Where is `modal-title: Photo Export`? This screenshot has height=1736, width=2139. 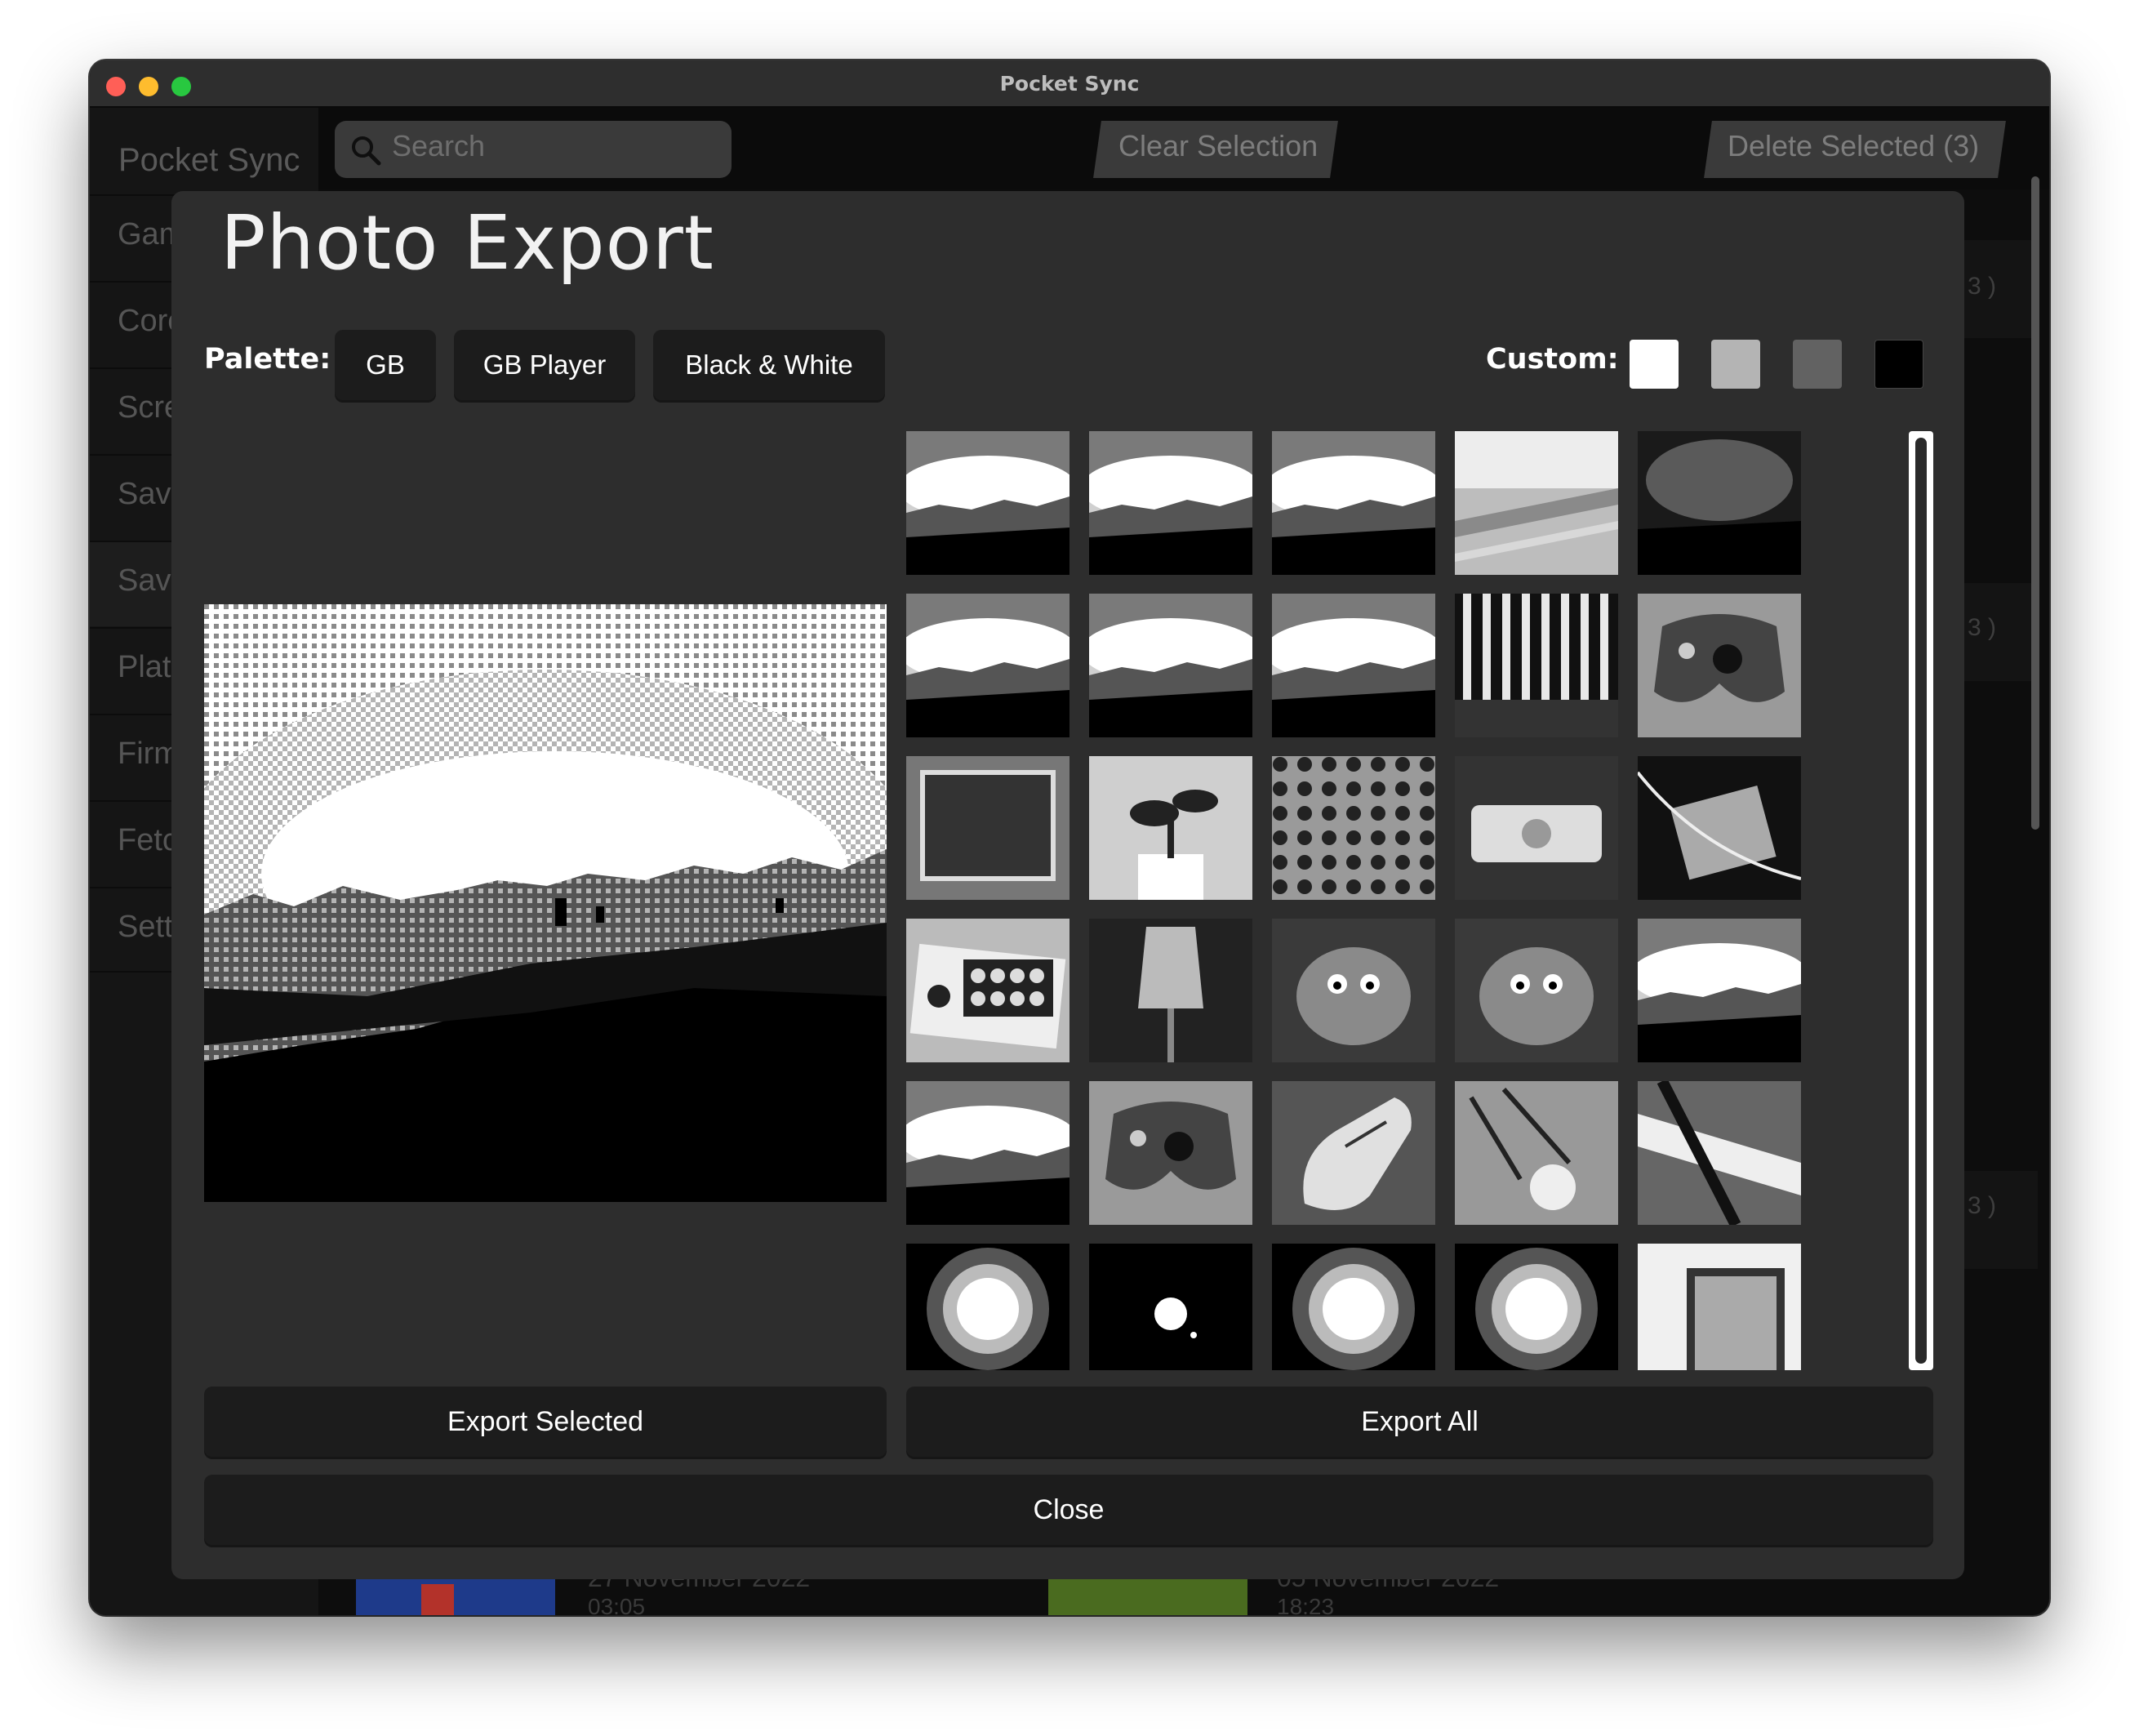
modal-title: Photo Export is located at coordinates (467, 243).